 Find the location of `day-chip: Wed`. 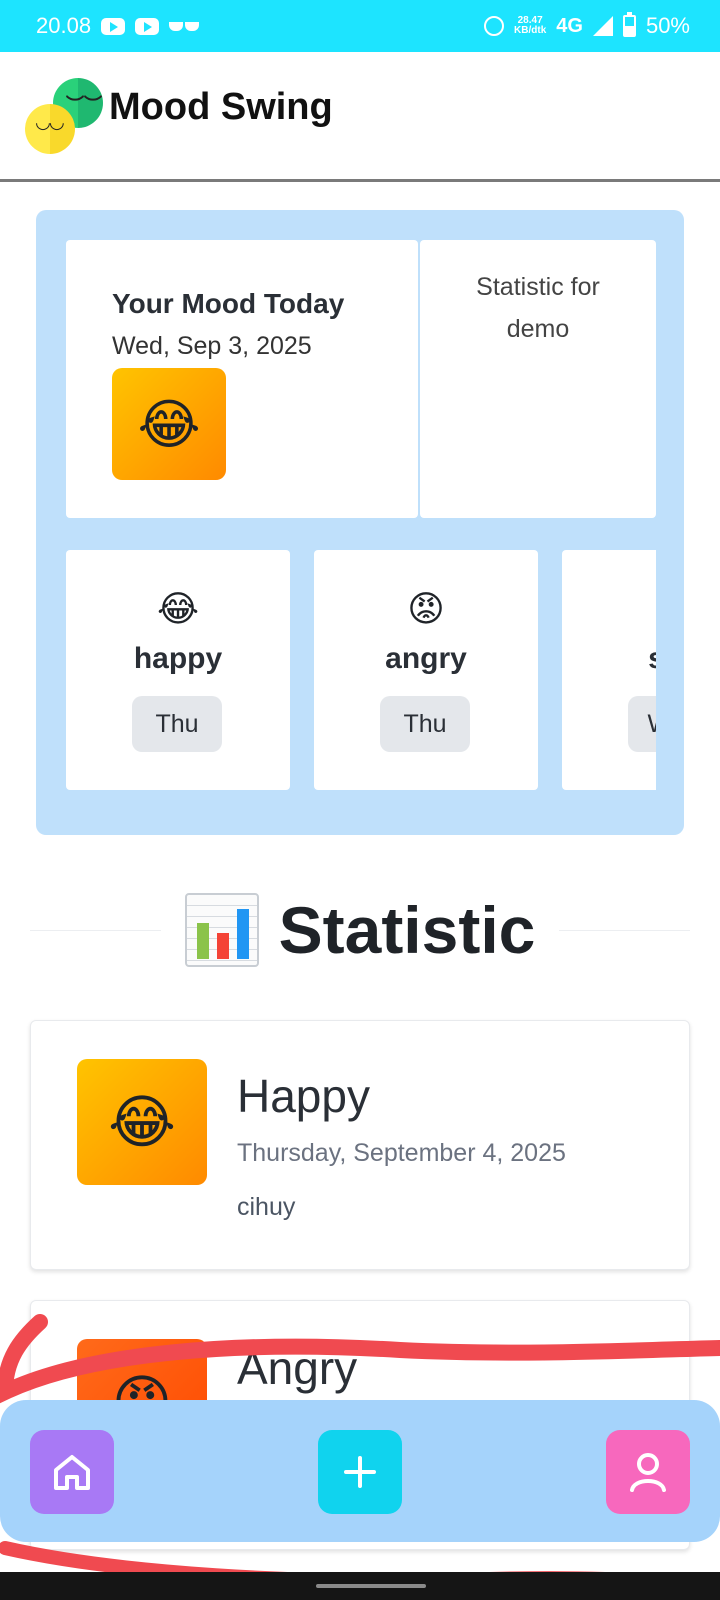

day-chip: Wed is located at coordinates (642, 724).